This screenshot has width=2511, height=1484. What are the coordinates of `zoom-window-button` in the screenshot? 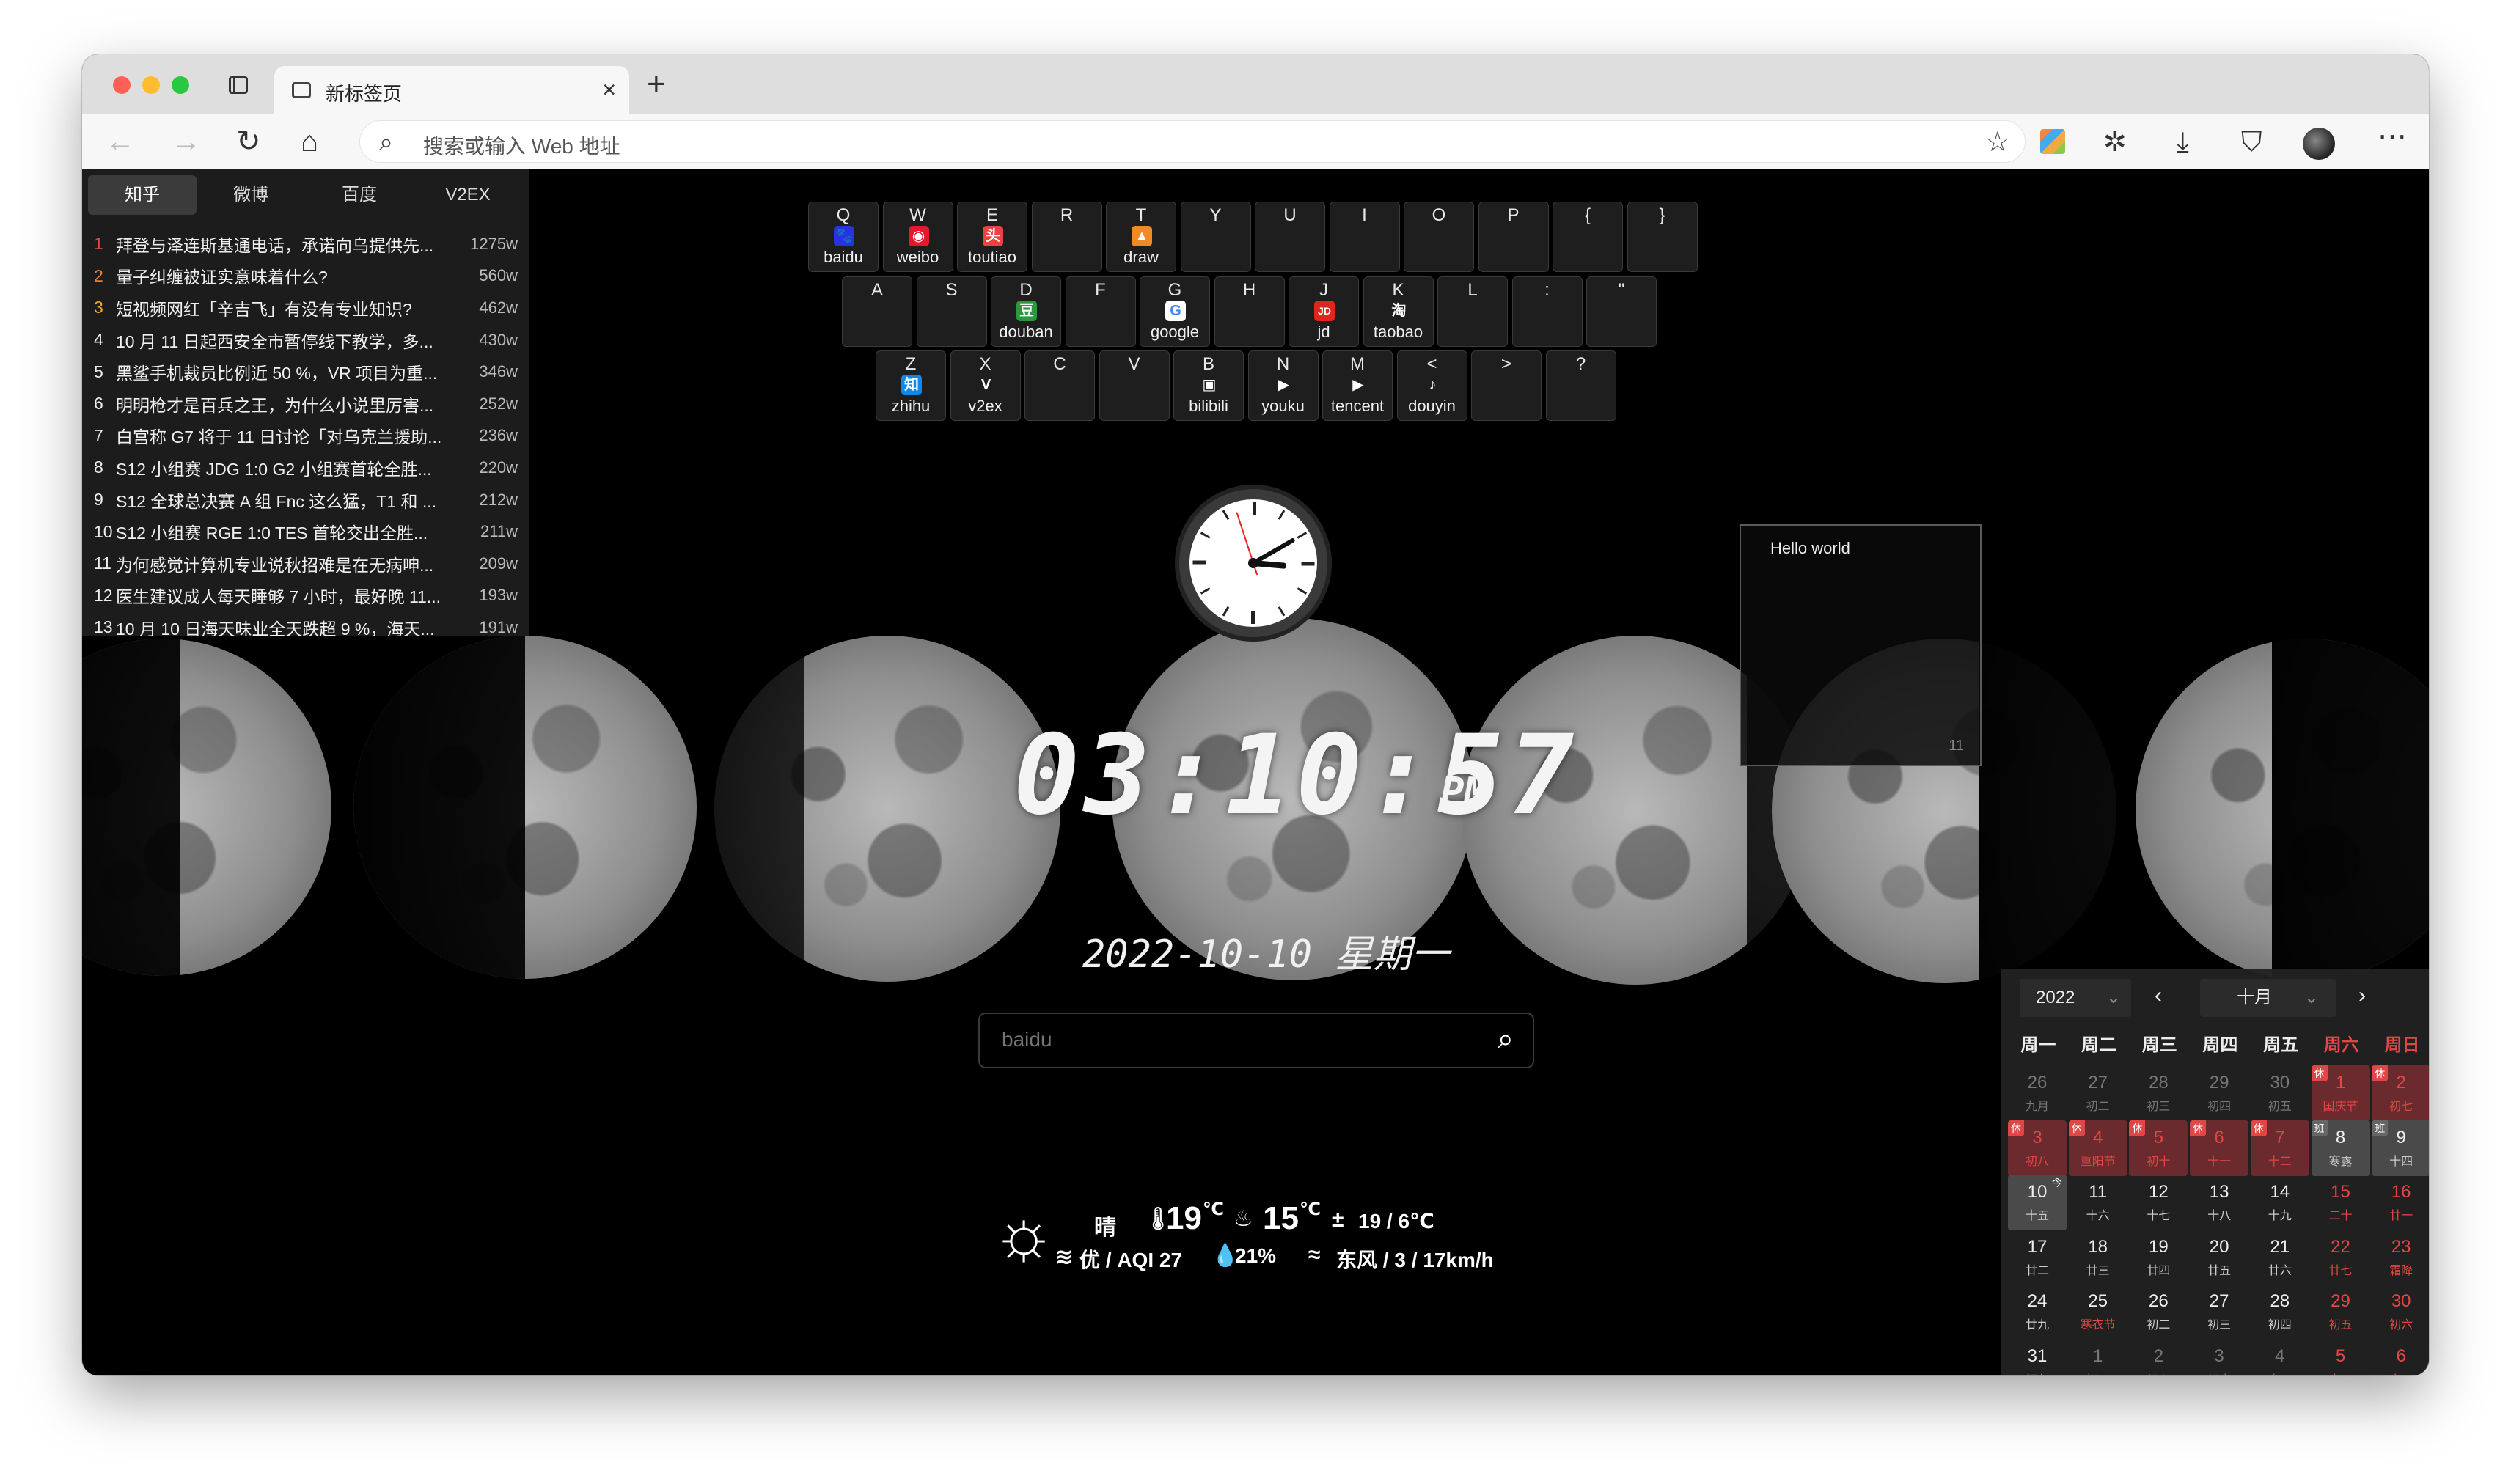 It's located at (180, 85).